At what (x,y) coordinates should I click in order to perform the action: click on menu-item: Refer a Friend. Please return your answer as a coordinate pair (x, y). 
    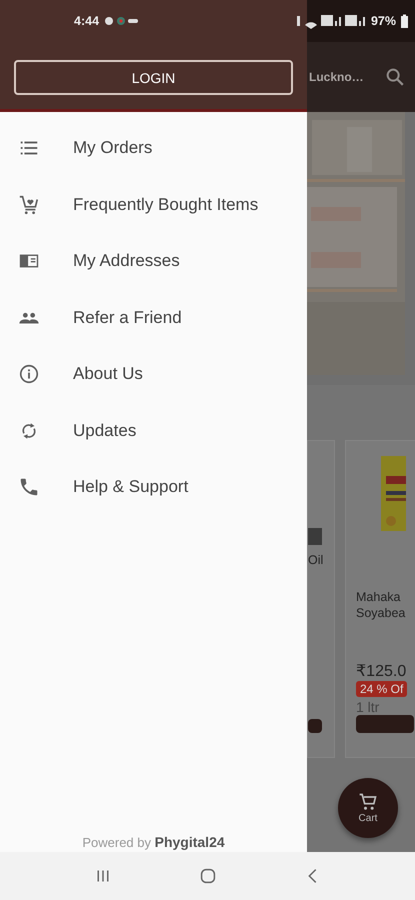
    Looking at the image, I should click on (153, 318).